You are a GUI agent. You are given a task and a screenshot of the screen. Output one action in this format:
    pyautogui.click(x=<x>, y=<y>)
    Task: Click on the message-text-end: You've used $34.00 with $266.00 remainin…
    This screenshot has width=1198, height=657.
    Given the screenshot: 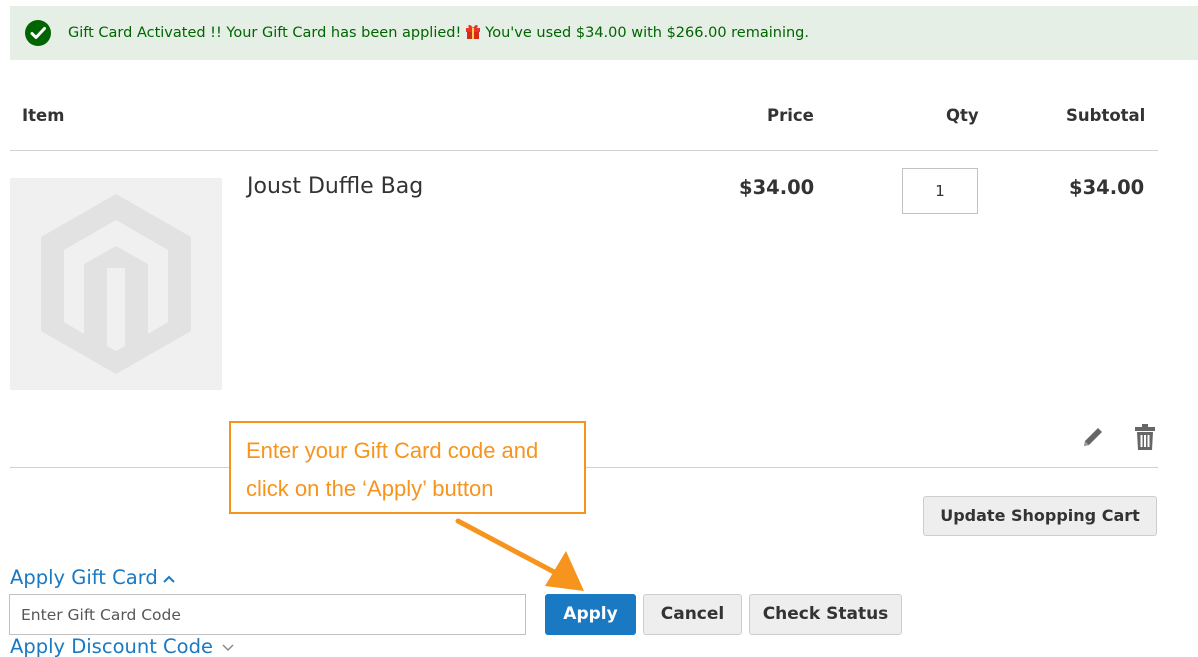 What is the action you would take?
    pyautogui.click(x=647, y=33)
    